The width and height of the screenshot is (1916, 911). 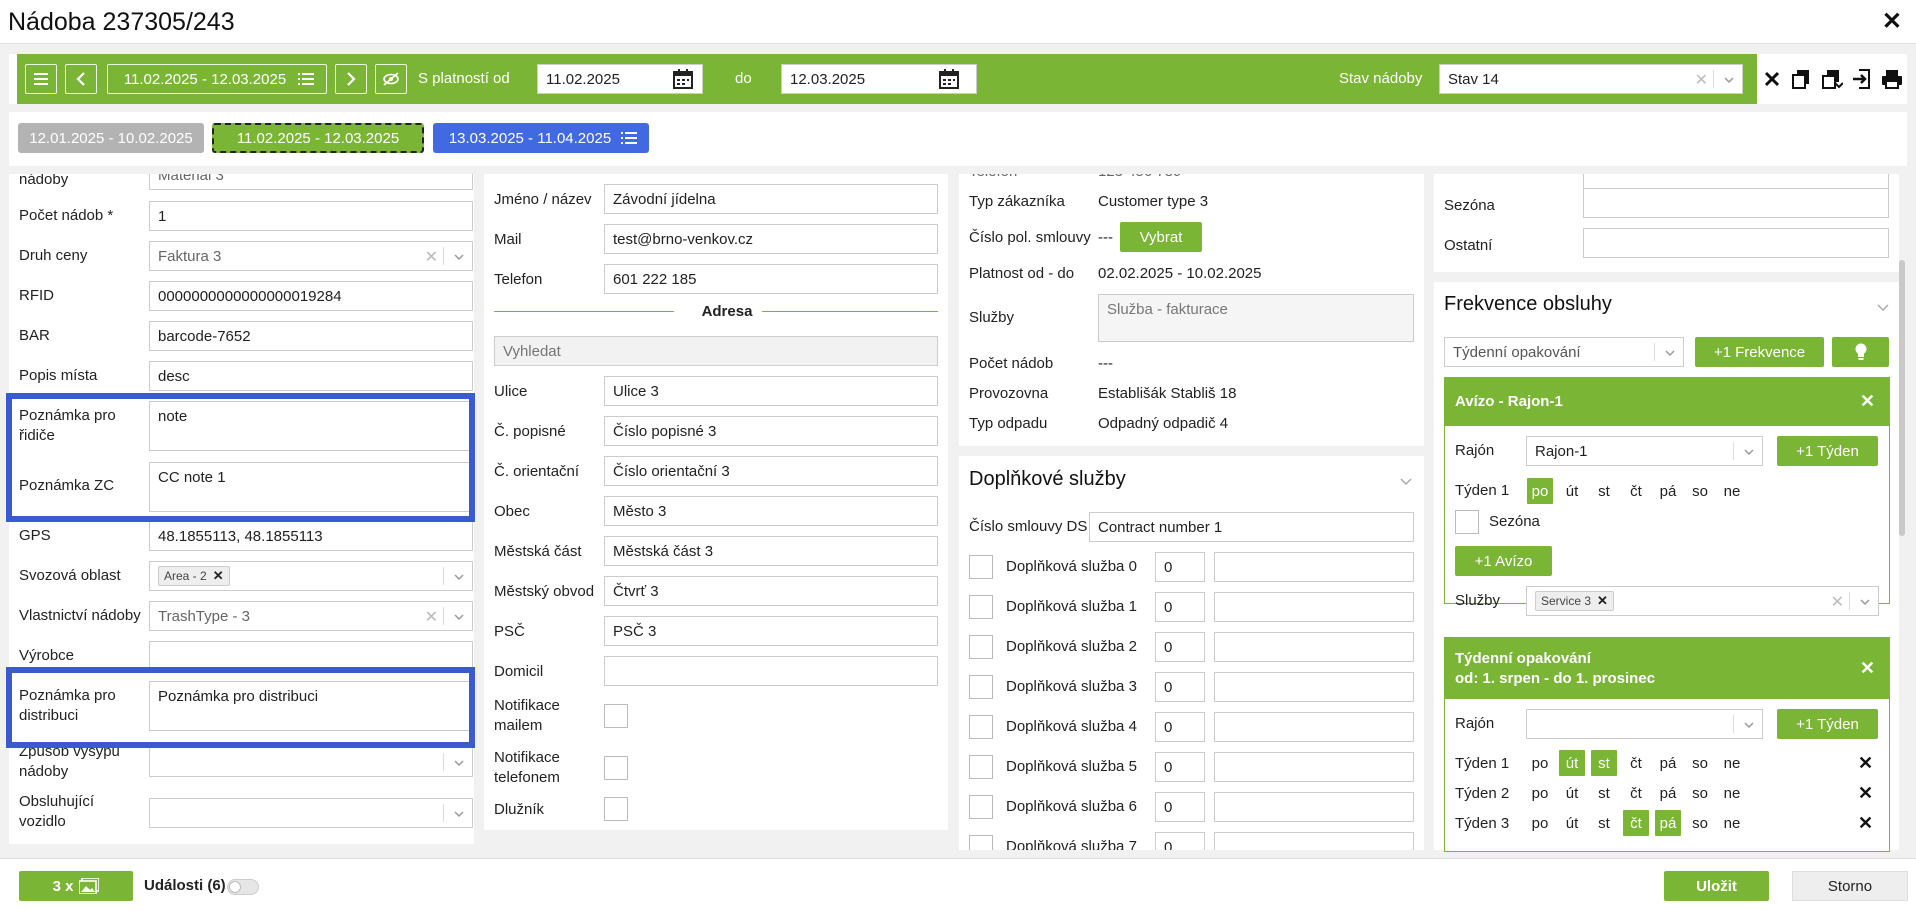 What do you see at coordinates (1827, 724) in the screenshot?
I see `weekly-add-week-button: +1 Týden` at bounding box center [1827, 724].